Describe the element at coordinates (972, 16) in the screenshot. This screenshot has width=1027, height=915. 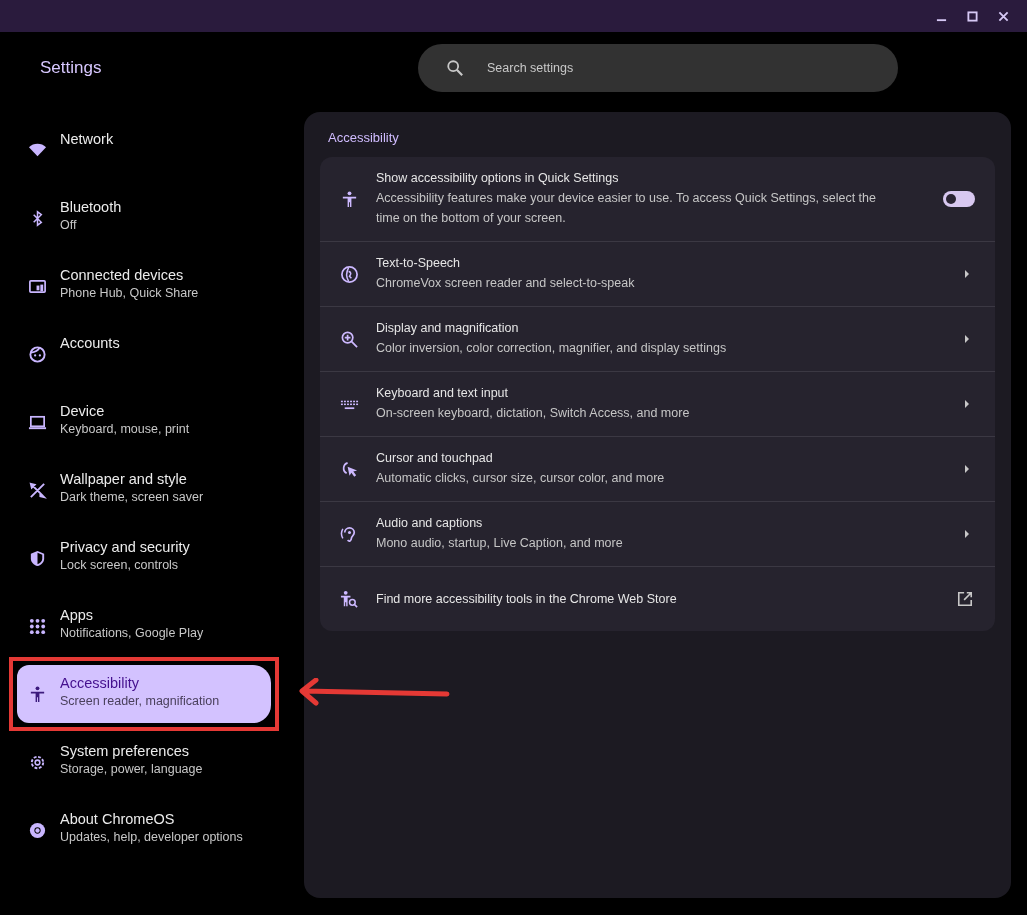
I see `maximize-icon` at that location.